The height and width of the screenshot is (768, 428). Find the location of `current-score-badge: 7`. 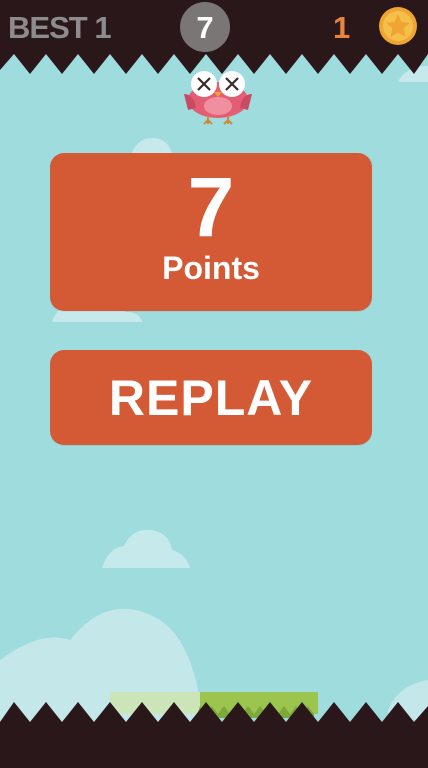

current-score-badge: 7 is located at coordinates (205, 27).